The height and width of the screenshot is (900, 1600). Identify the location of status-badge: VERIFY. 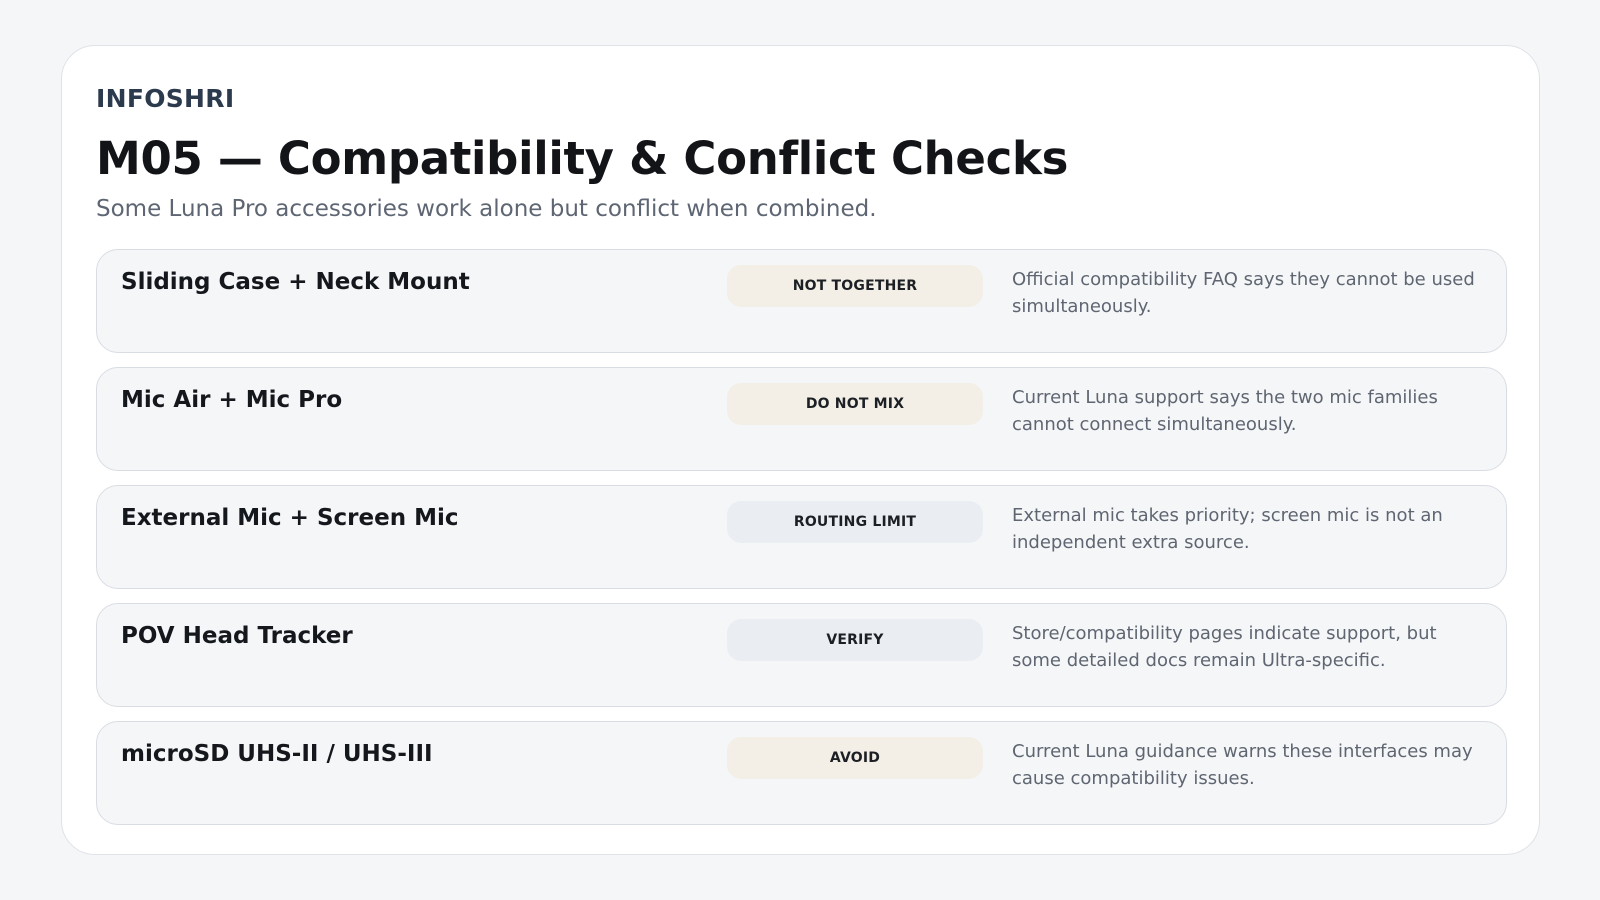
(855, 640).